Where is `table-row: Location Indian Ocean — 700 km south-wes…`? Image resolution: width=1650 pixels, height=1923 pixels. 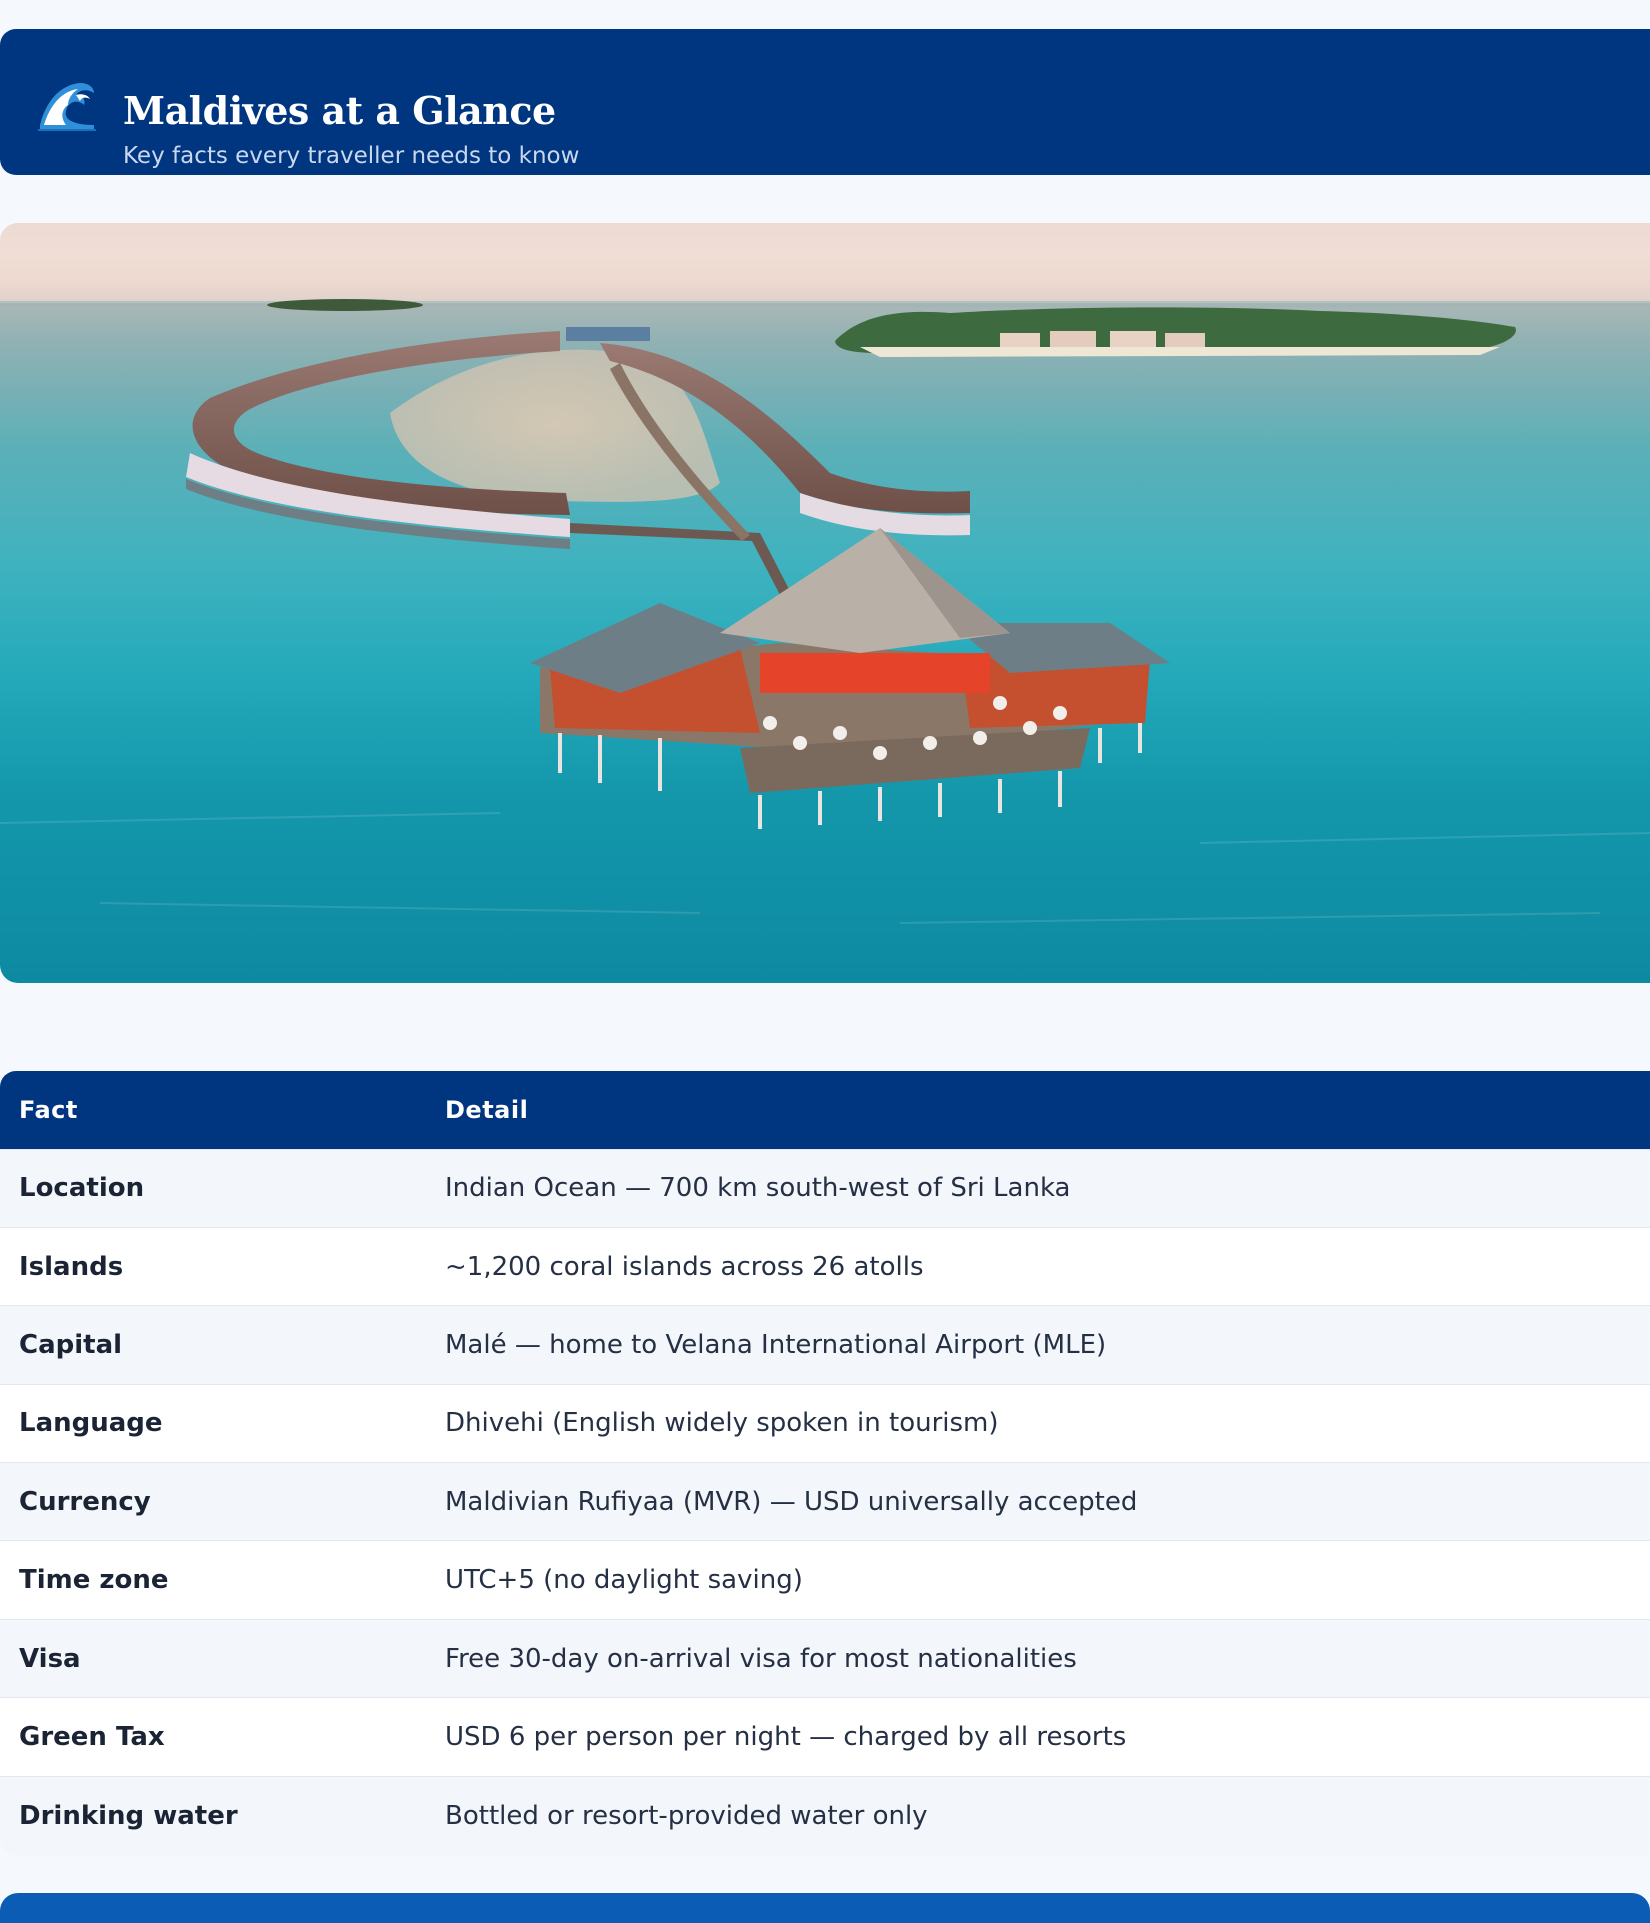
table-row: Location Indian Ocean — 700 km south-wes… is located at coordinates (825, 1188).